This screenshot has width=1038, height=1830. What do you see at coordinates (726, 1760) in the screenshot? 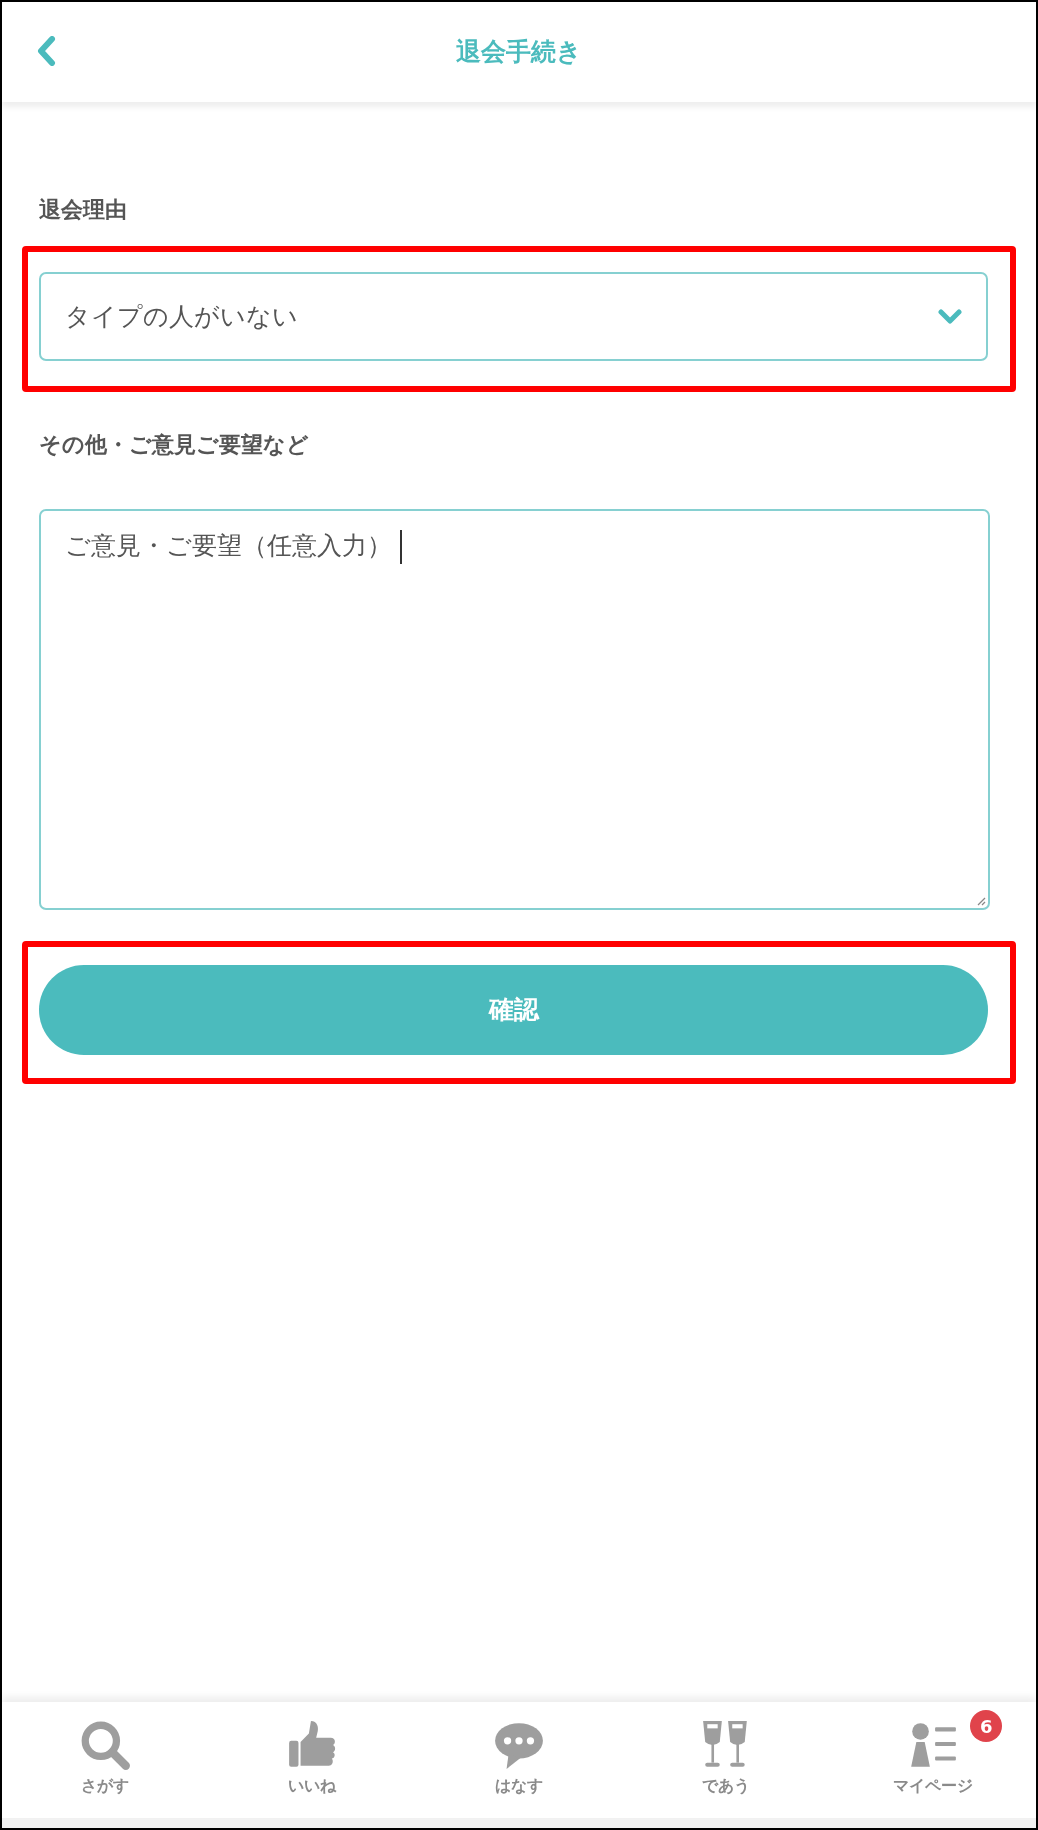
I see `nav-tab: であう` at bounding box center [726, 1760].